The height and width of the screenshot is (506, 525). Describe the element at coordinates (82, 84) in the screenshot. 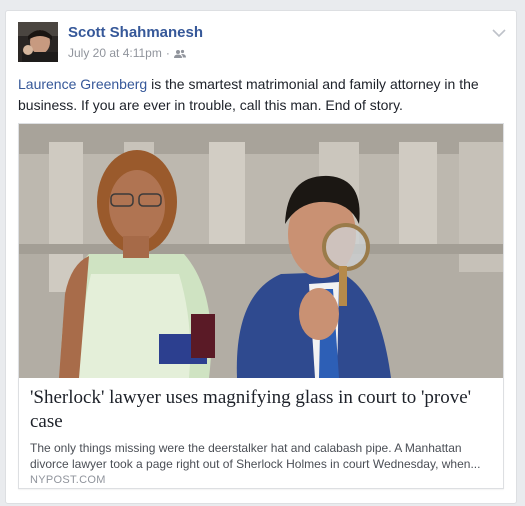

I see `mention-link: Laurence Greenberg` at that location.